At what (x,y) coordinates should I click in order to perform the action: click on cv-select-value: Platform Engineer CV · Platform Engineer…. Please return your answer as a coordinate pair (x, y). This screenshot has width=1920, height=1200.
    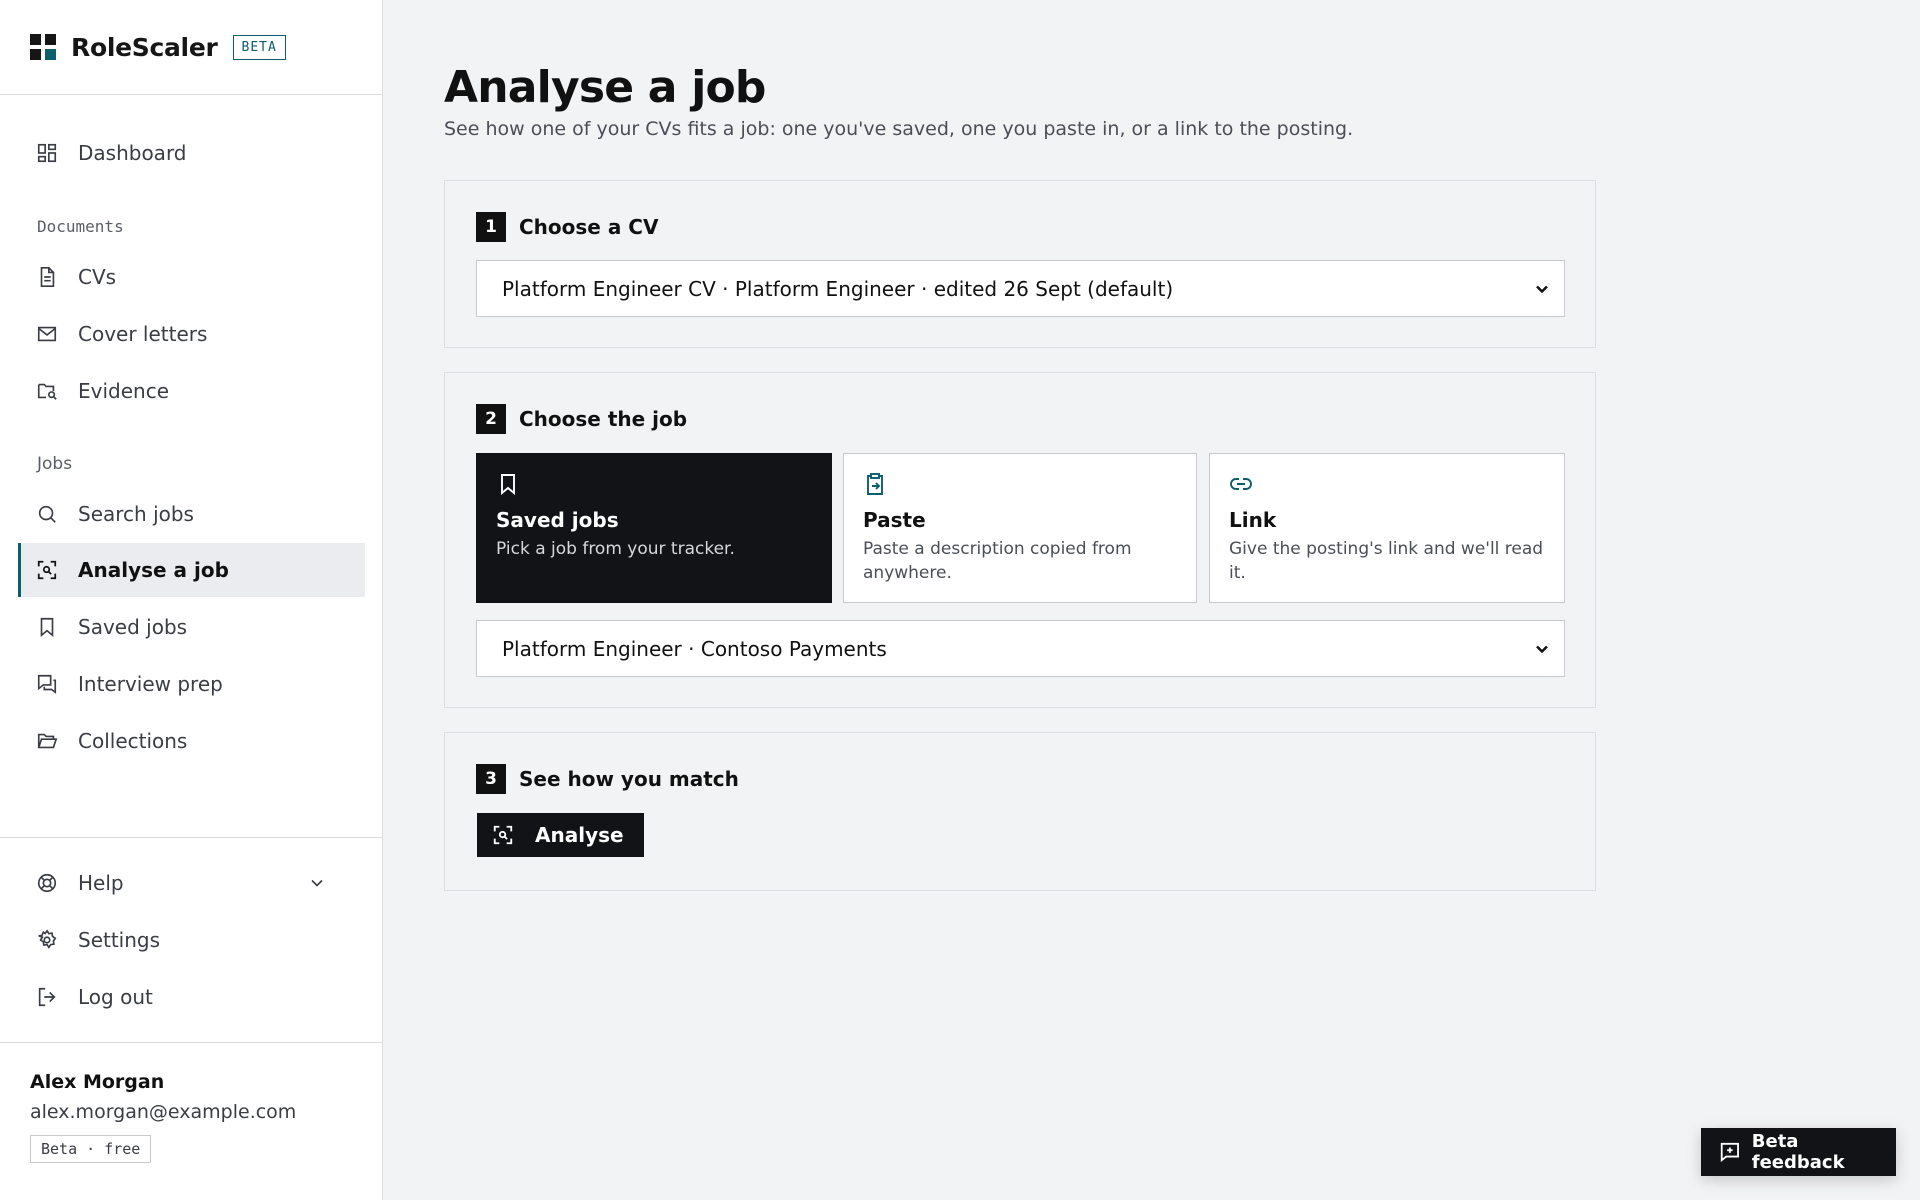
    Looking at the image, I should click on (838, 288).